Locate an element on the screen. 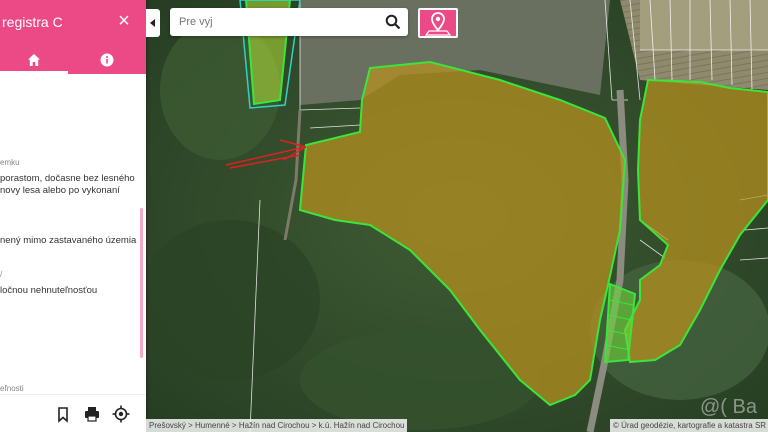 The image size is (768, 432). collapse-sidebar-button is located at coordinates (153, 23).